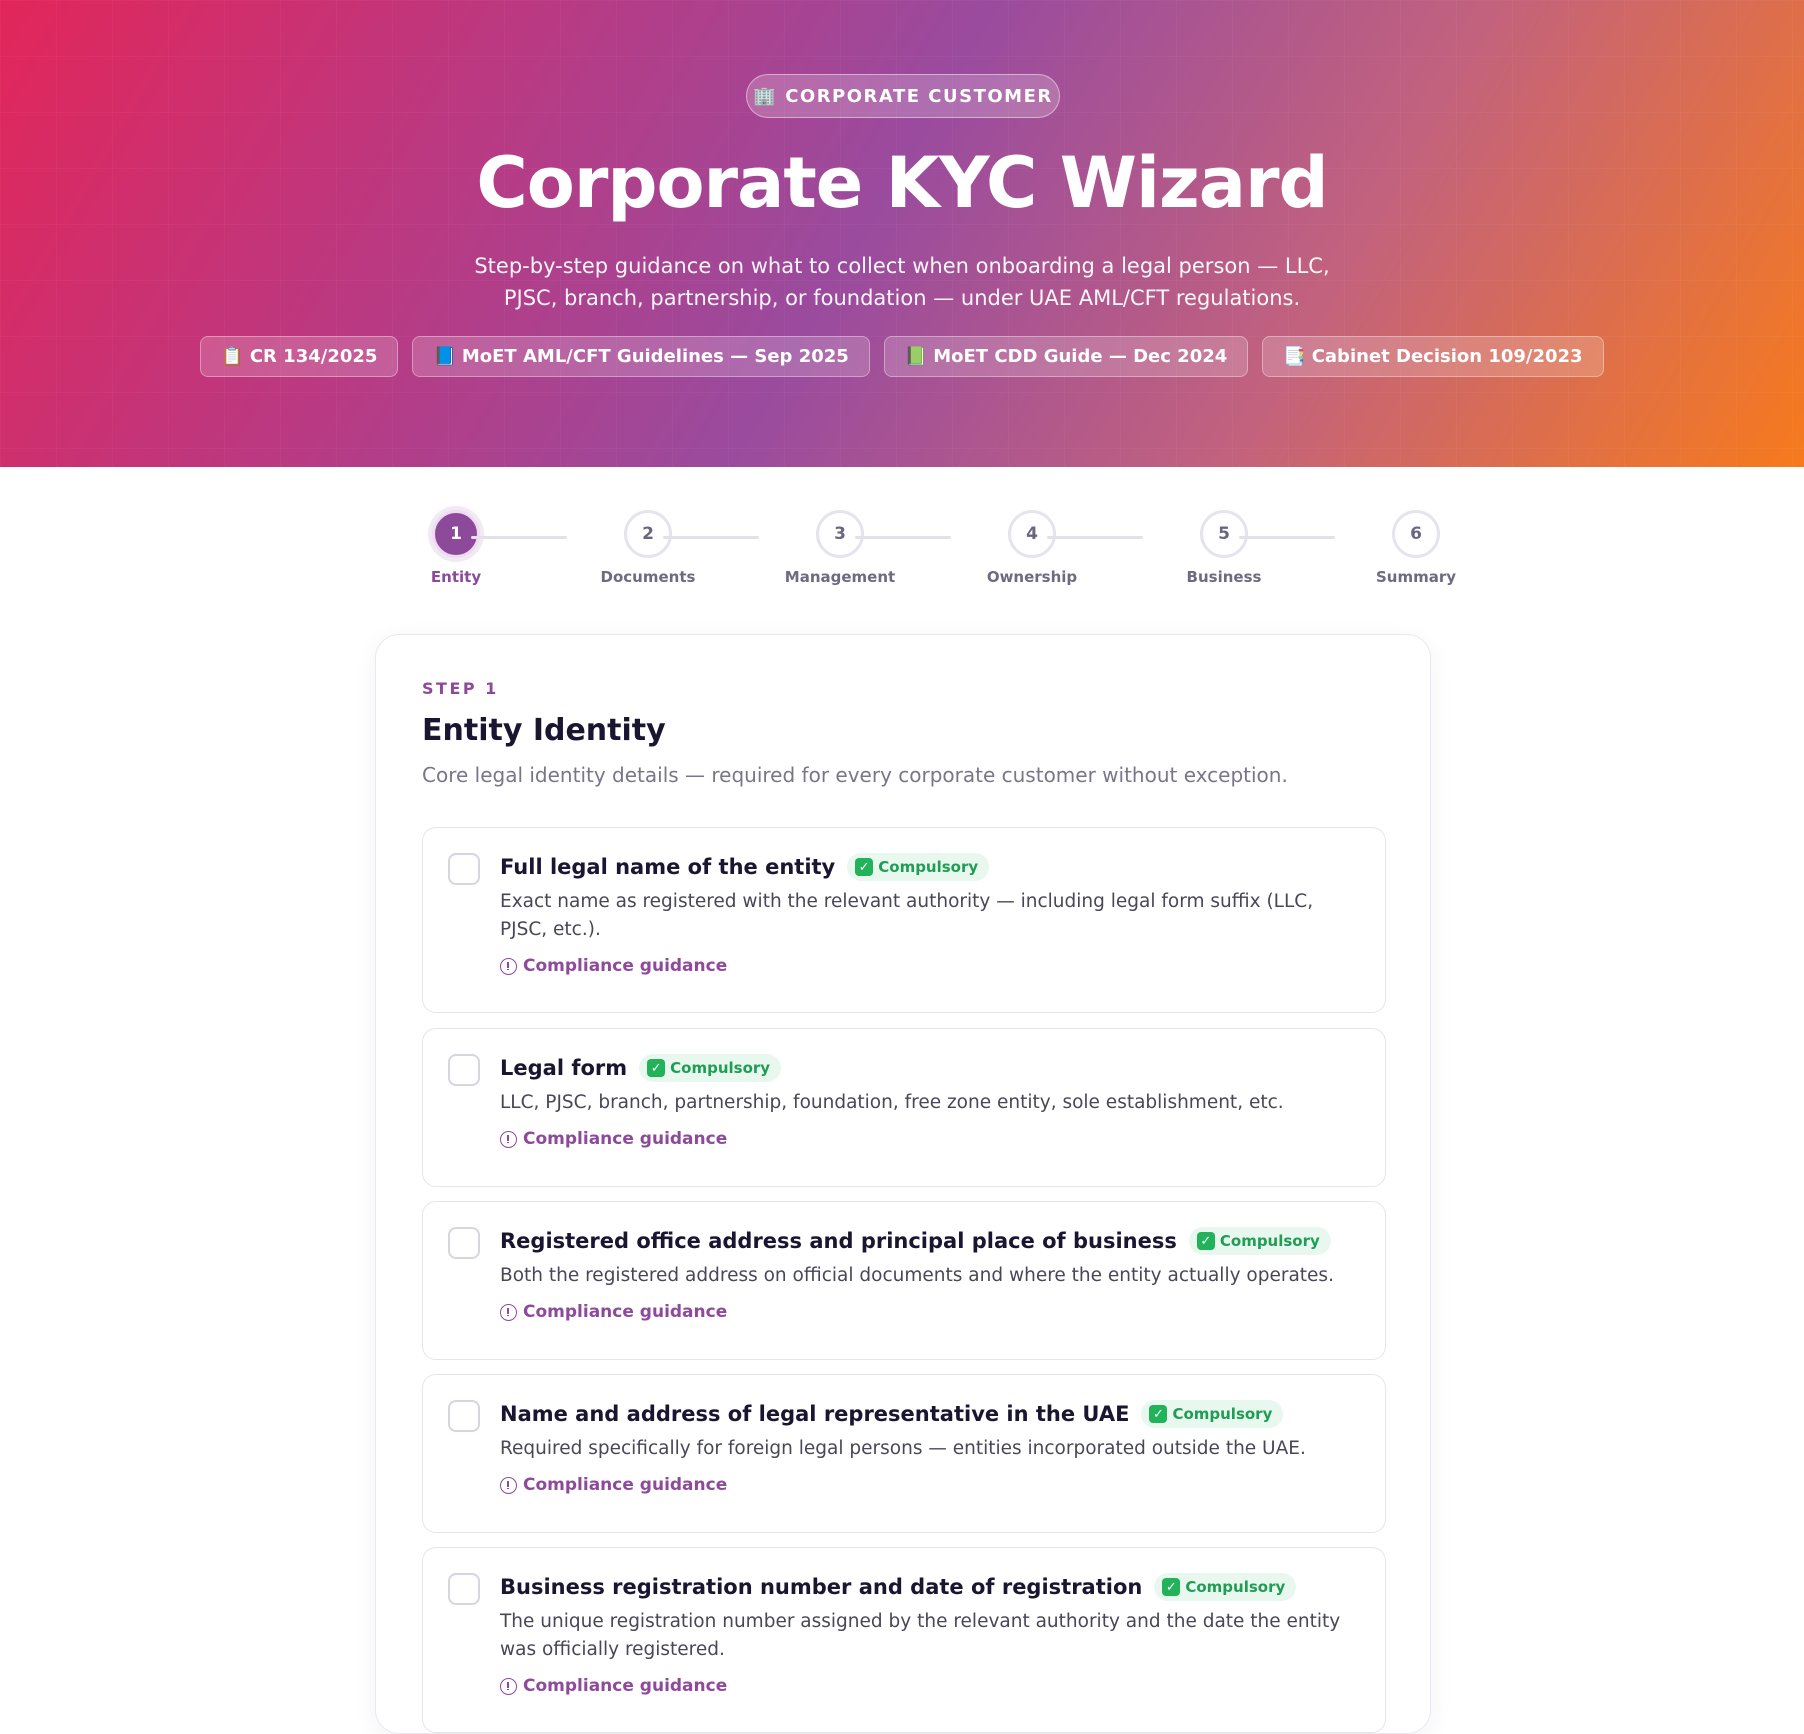 The width and height of the screenshot is (1804, 1734). Describe the element at coordinates (648, 577) in the screenshot. I see `step-label: Documents` at that location.